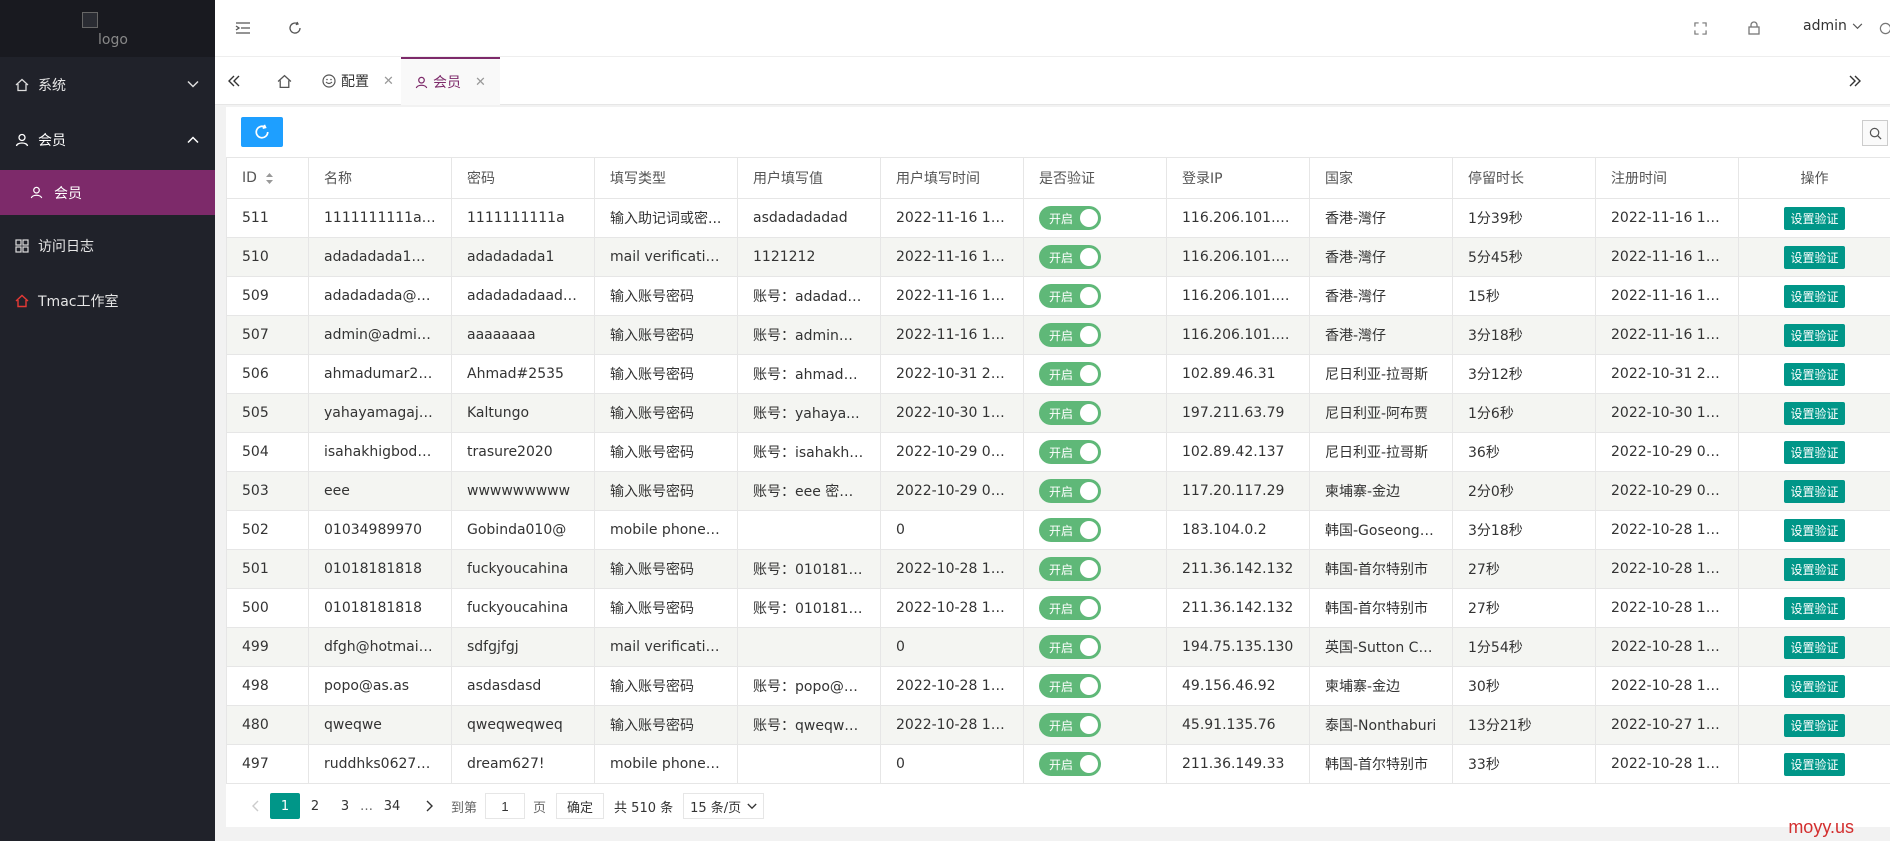 This screenshot has height=841, width=1890. What do you see at coordinates (1754, 28) in the screenshot?
I see `lock-icon` at bounding box center [1754, 28].